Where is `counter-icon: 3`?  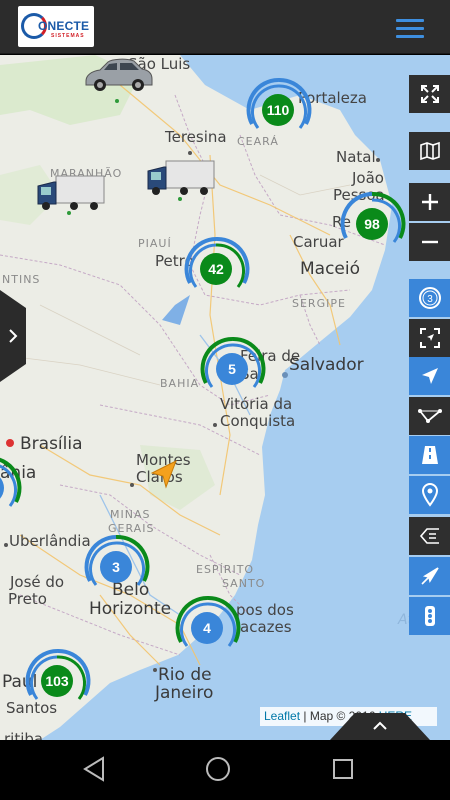
counter-icon: 3 is located at coordinates (429, 298).